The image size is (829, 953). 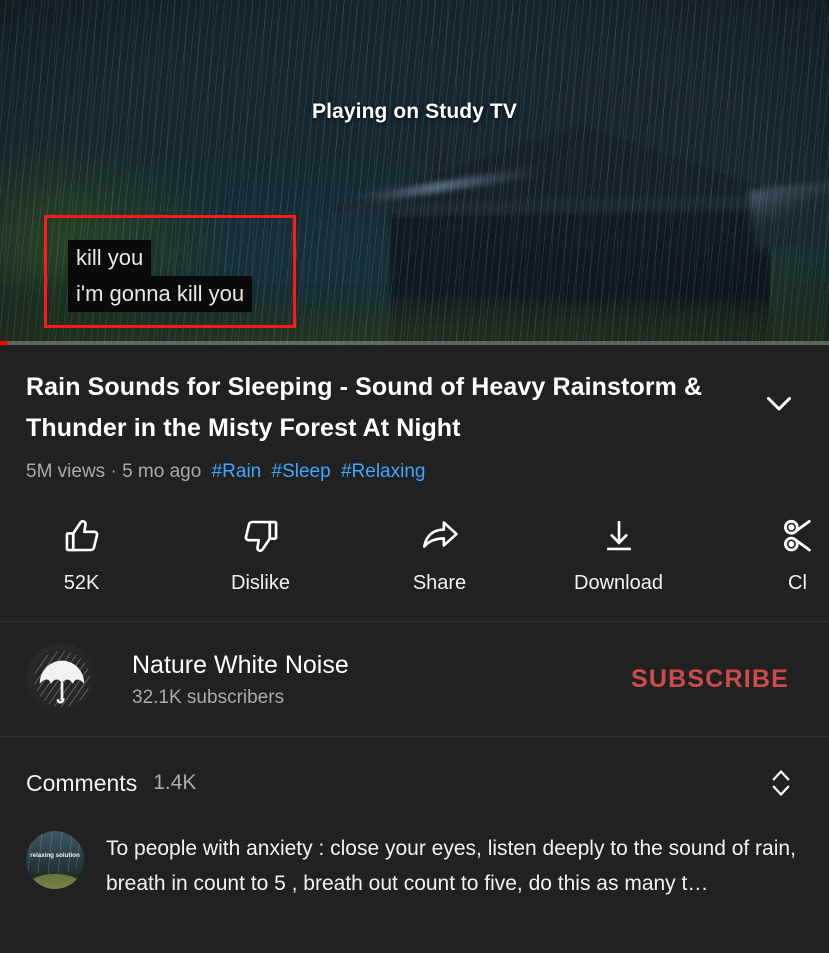 What do you see at coordinates (618, 583) in the screenshot?
I see `download-label: Download` at bounding box center [618, 583].